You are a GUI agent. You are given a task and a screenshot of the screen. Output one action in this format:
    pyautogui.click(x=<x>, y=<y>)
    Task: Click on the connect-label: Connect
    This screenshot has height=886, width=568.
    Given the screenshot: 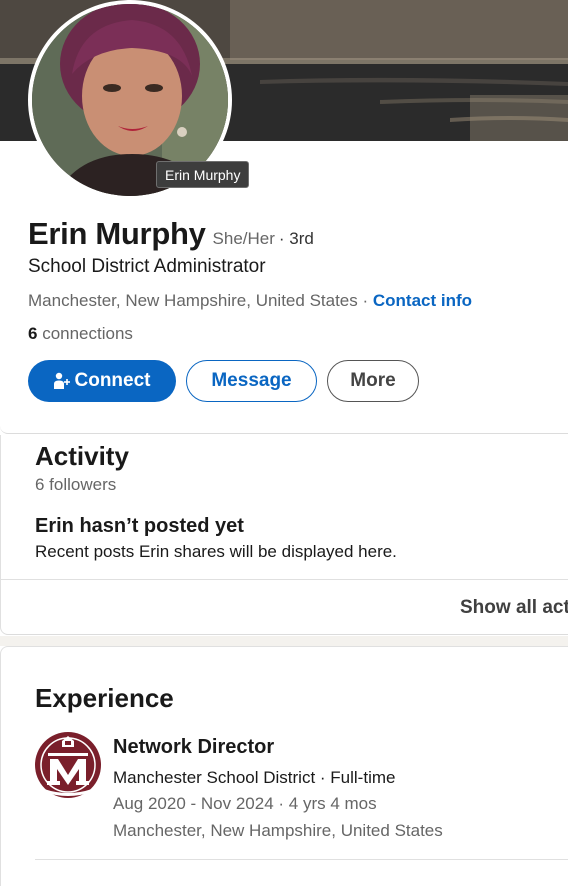 What is the action you would take?
    pyautogui.click(x=112, y=380)
    